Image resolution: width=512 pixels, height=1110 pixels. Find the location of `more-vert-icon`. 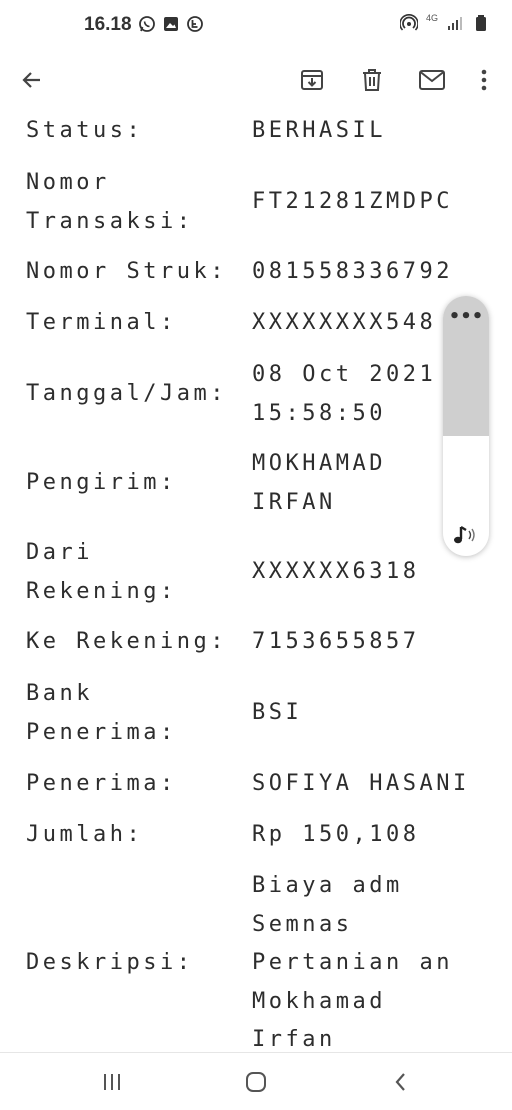

more-vert-icon is located at coordinates (484, 80).